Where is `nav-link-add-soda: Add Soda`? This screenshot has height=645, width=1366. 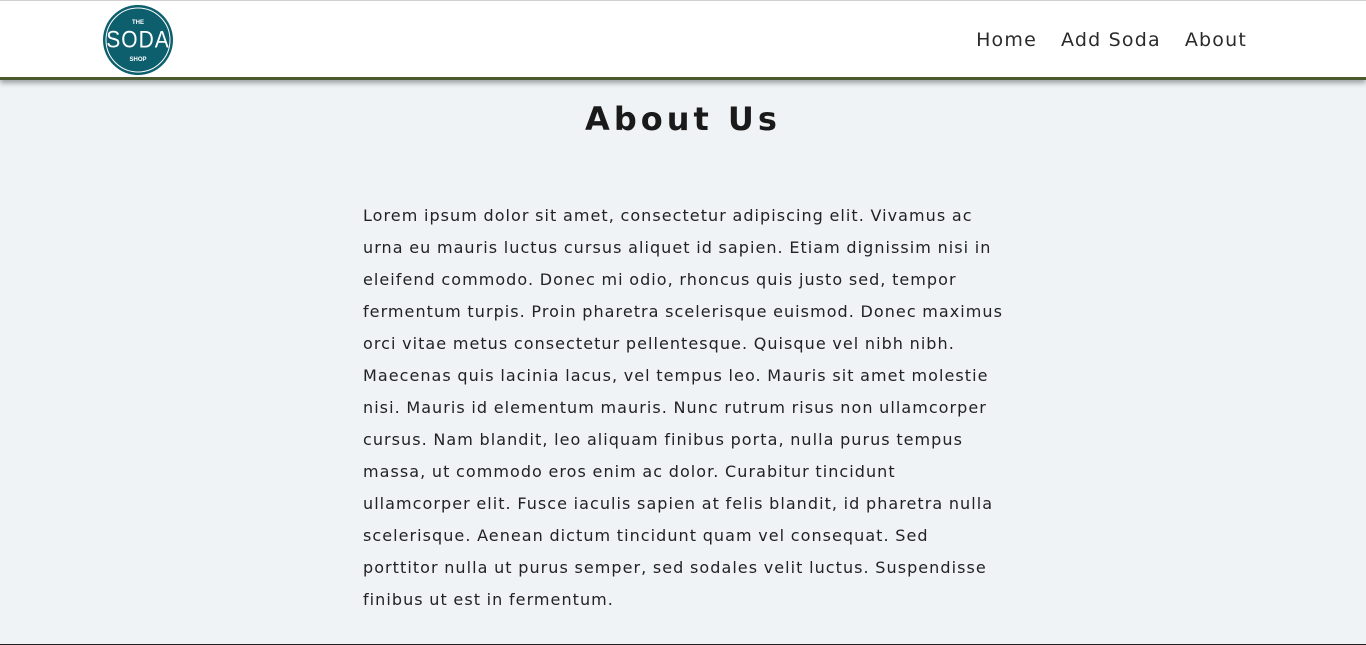 nav-link-add-soda: Add Soda is located at coordinates (1111, 40).